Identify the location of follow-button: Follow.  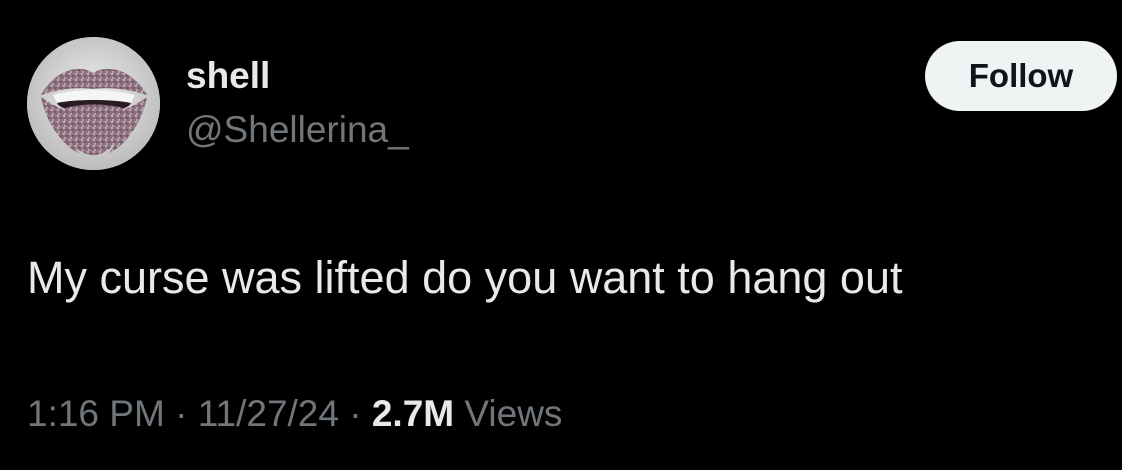
(1021, 76).